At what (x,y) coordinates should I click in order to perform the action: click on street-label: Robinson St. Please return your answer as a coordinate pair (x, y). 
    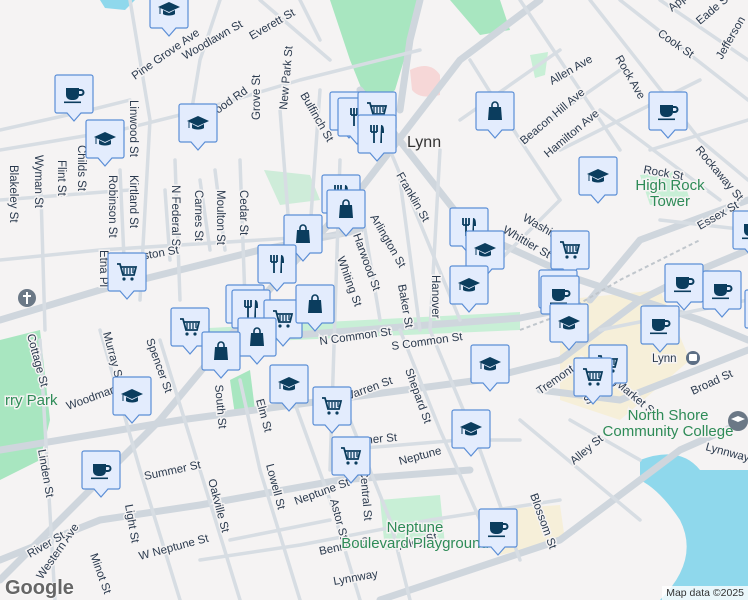
    Looking at the image, I should click on (112, 206).